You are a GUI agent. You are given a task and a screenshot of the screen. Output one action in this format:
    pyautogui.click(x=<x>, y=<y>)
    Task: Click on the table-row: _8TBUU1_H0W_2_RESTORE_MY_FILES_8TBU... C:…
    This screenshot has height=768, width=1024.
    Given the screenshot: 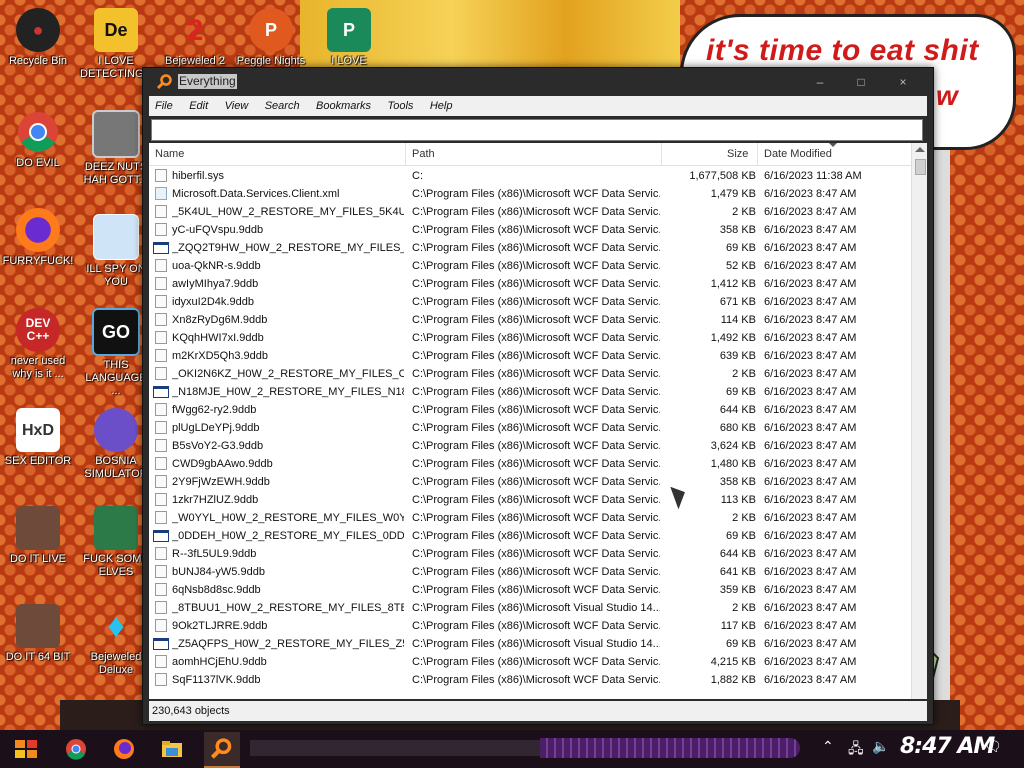 What is the action you would take?
    pyautogui.click(x=530, y=608)
    